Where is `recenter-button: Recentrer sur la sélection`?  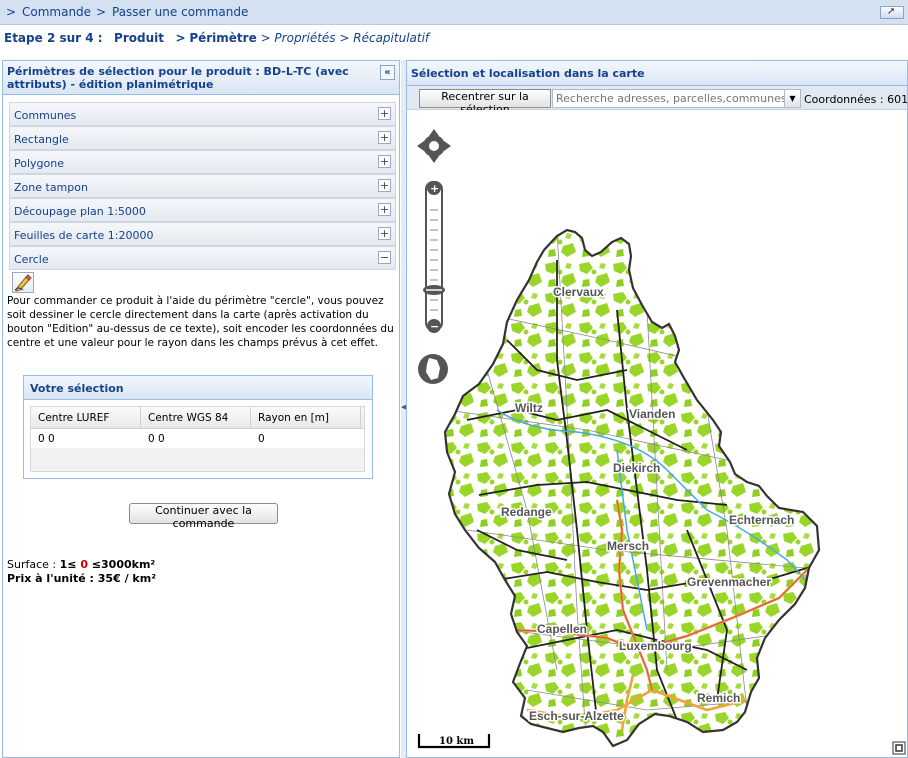 recenter-button: Recentrer sur la sélection is located at coordinates (485, 102).